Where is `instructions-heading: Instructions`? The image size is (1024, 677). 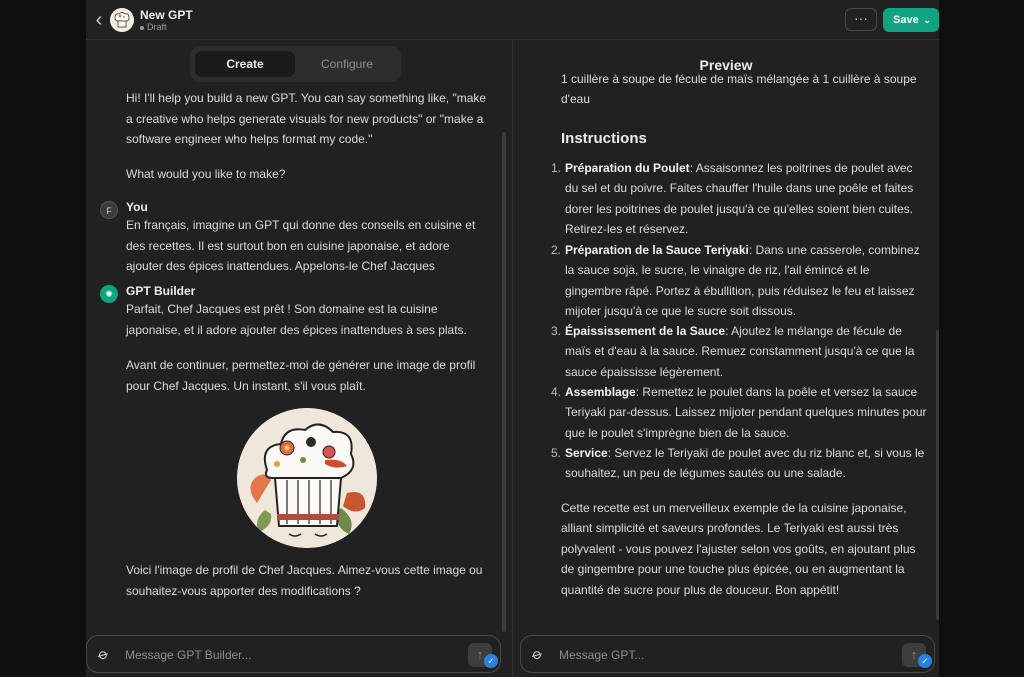
instructions-heading: Instructions is located at coordinates (604, 138).